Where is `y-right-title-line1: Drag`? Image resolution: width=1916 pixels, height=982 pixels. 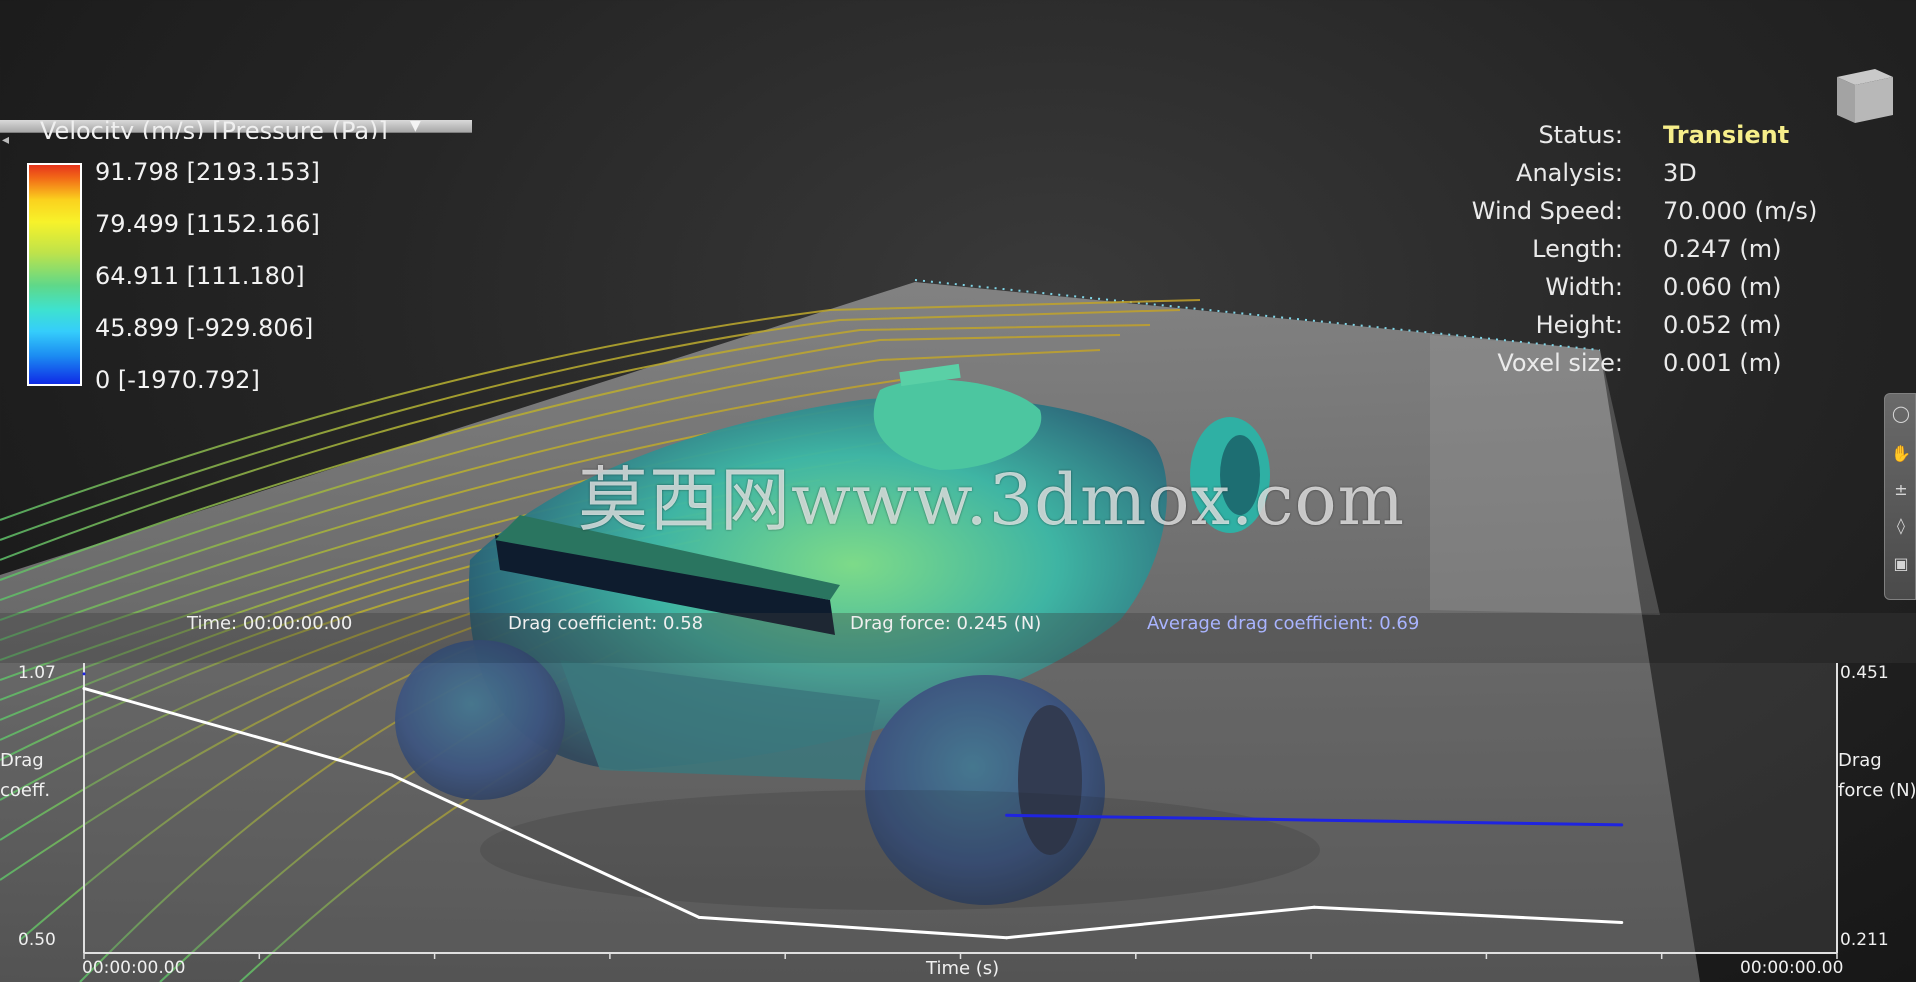 y-right-title-line1: Drag is located at coordinates (1860, 760).